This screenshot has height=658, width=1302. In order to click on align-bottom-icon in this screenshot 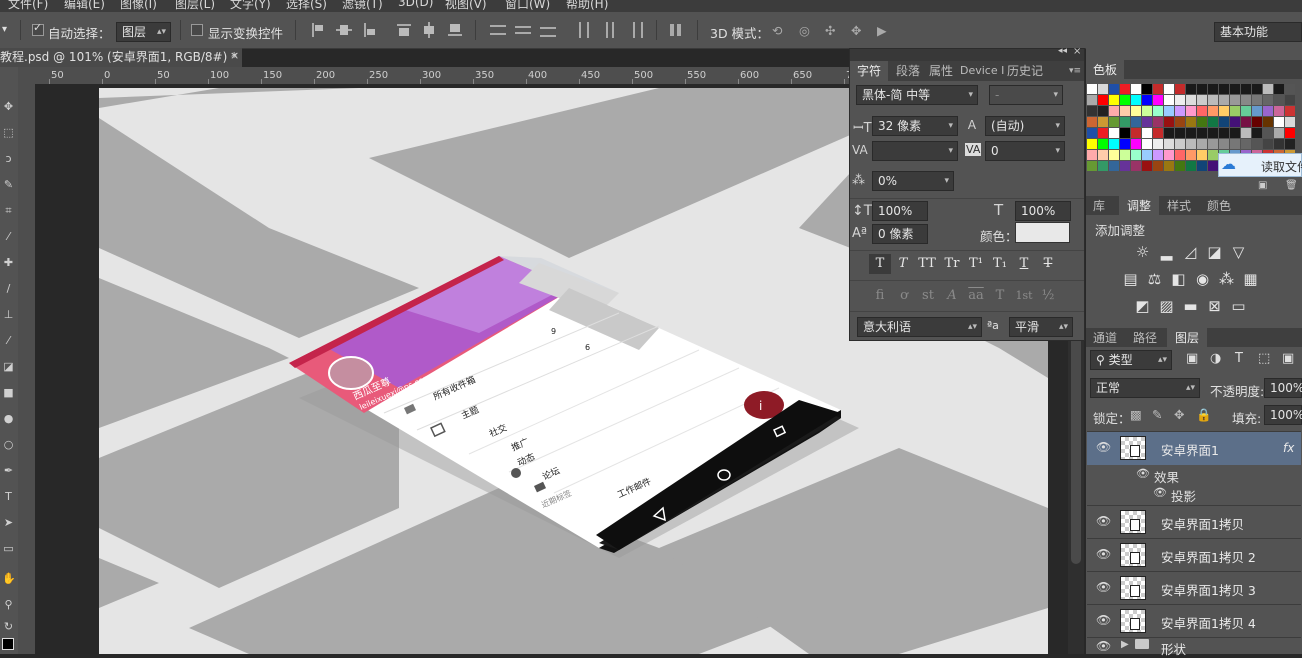, I will do `click(370, 30)`.